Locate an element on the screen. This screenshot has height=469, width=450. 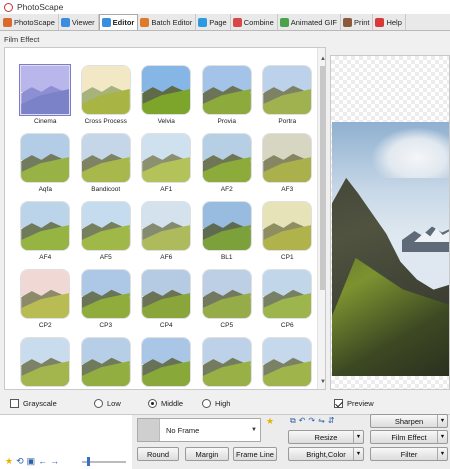
frame-selector: No Frame ▼ is located at coordinates (199, 430).